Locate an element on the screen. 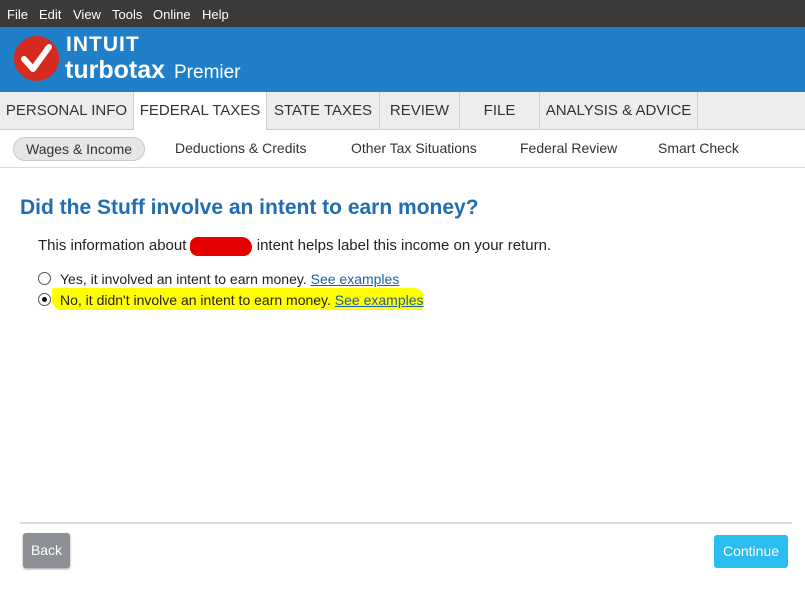 This screenshot has width=805, height=589. tab-federal-taxes: FEDERAL TAXES is located at coordinates (200, 111).